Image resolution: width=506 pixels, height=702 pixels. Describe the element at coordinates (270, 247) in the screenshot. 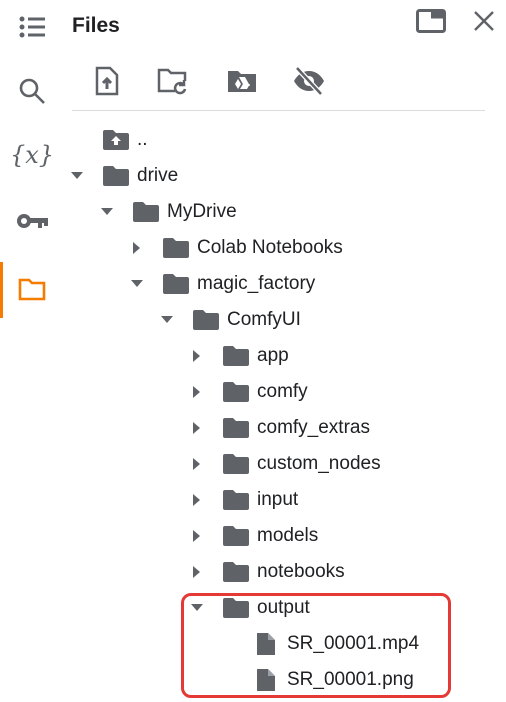

I see `item-label: Colab Notebooks` at that location.